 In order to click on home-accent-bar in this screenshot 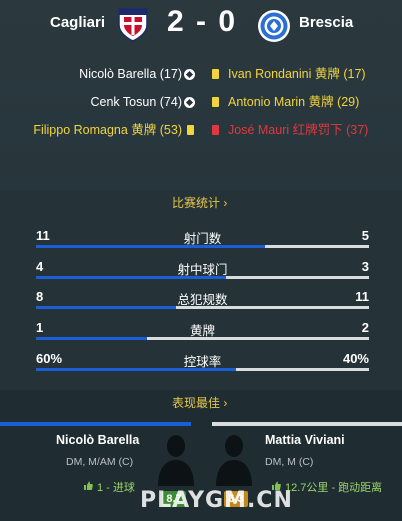, I will do `click(95, 424)`.